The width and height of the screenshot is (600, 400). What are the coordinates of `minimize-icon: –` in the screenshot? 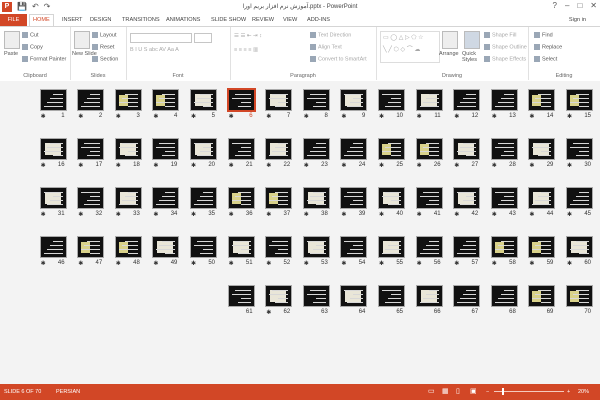 It's located at (567, 5).